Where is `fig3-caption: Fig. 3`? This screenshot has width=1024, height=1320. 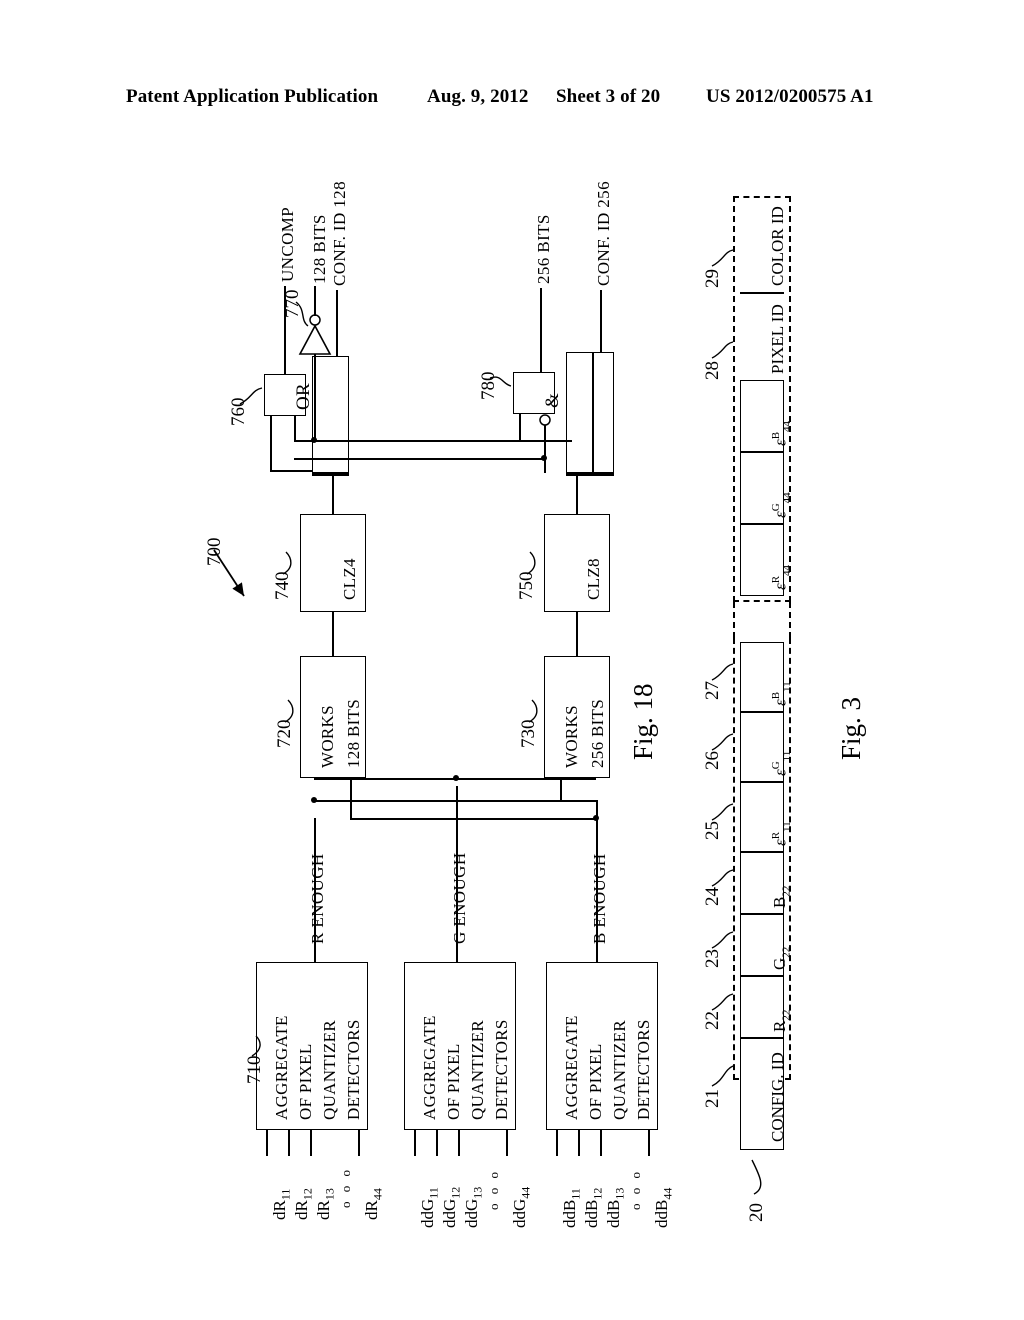 fig3-caption: Fig. 3 is located at coordinates (851, 728).